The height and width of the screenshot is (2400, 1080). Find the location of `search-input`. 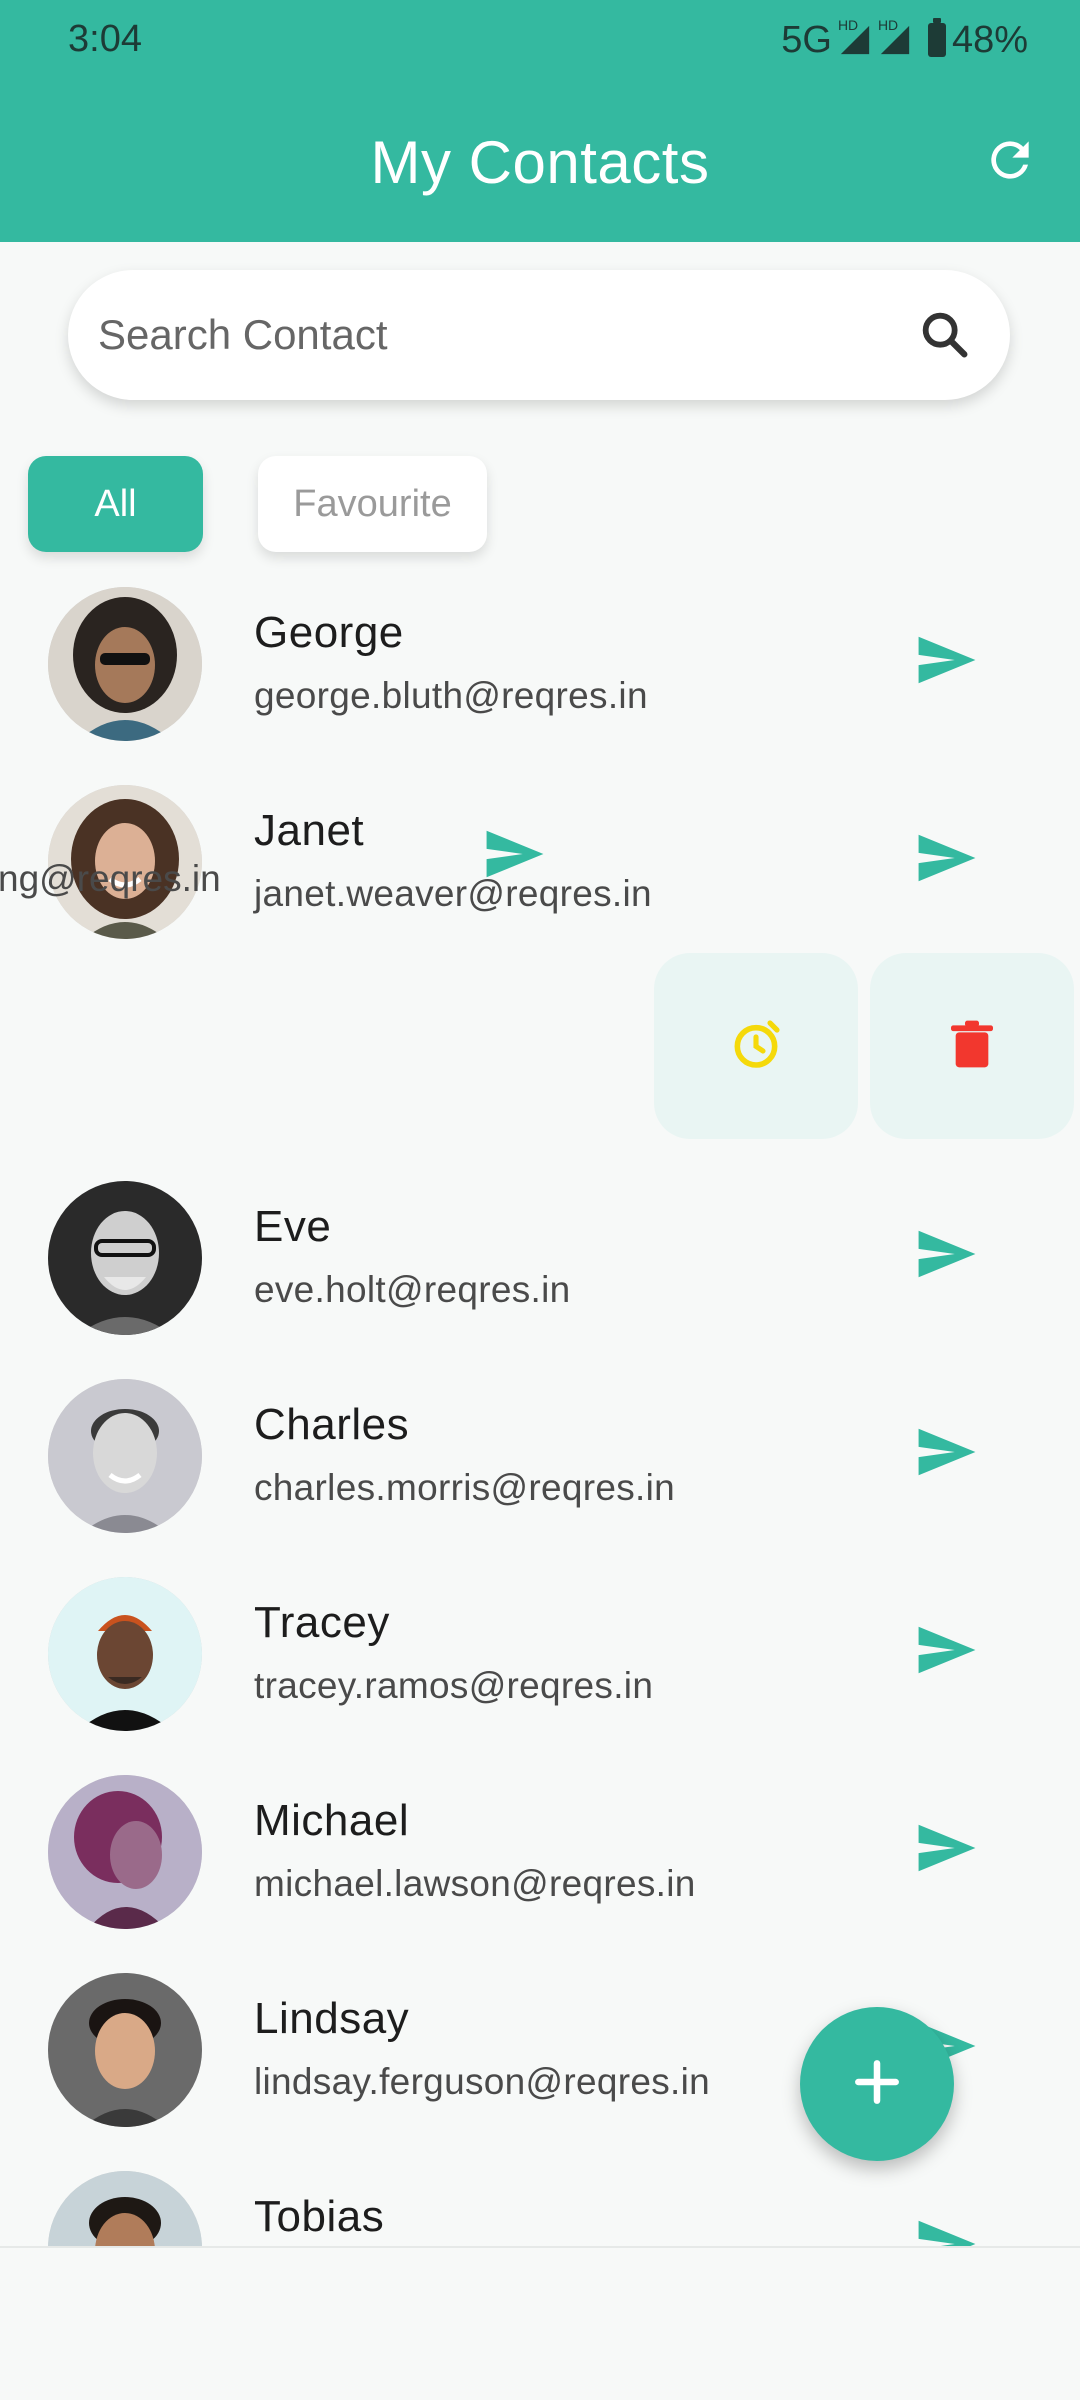

search-input is located at coordinates (507, 335).